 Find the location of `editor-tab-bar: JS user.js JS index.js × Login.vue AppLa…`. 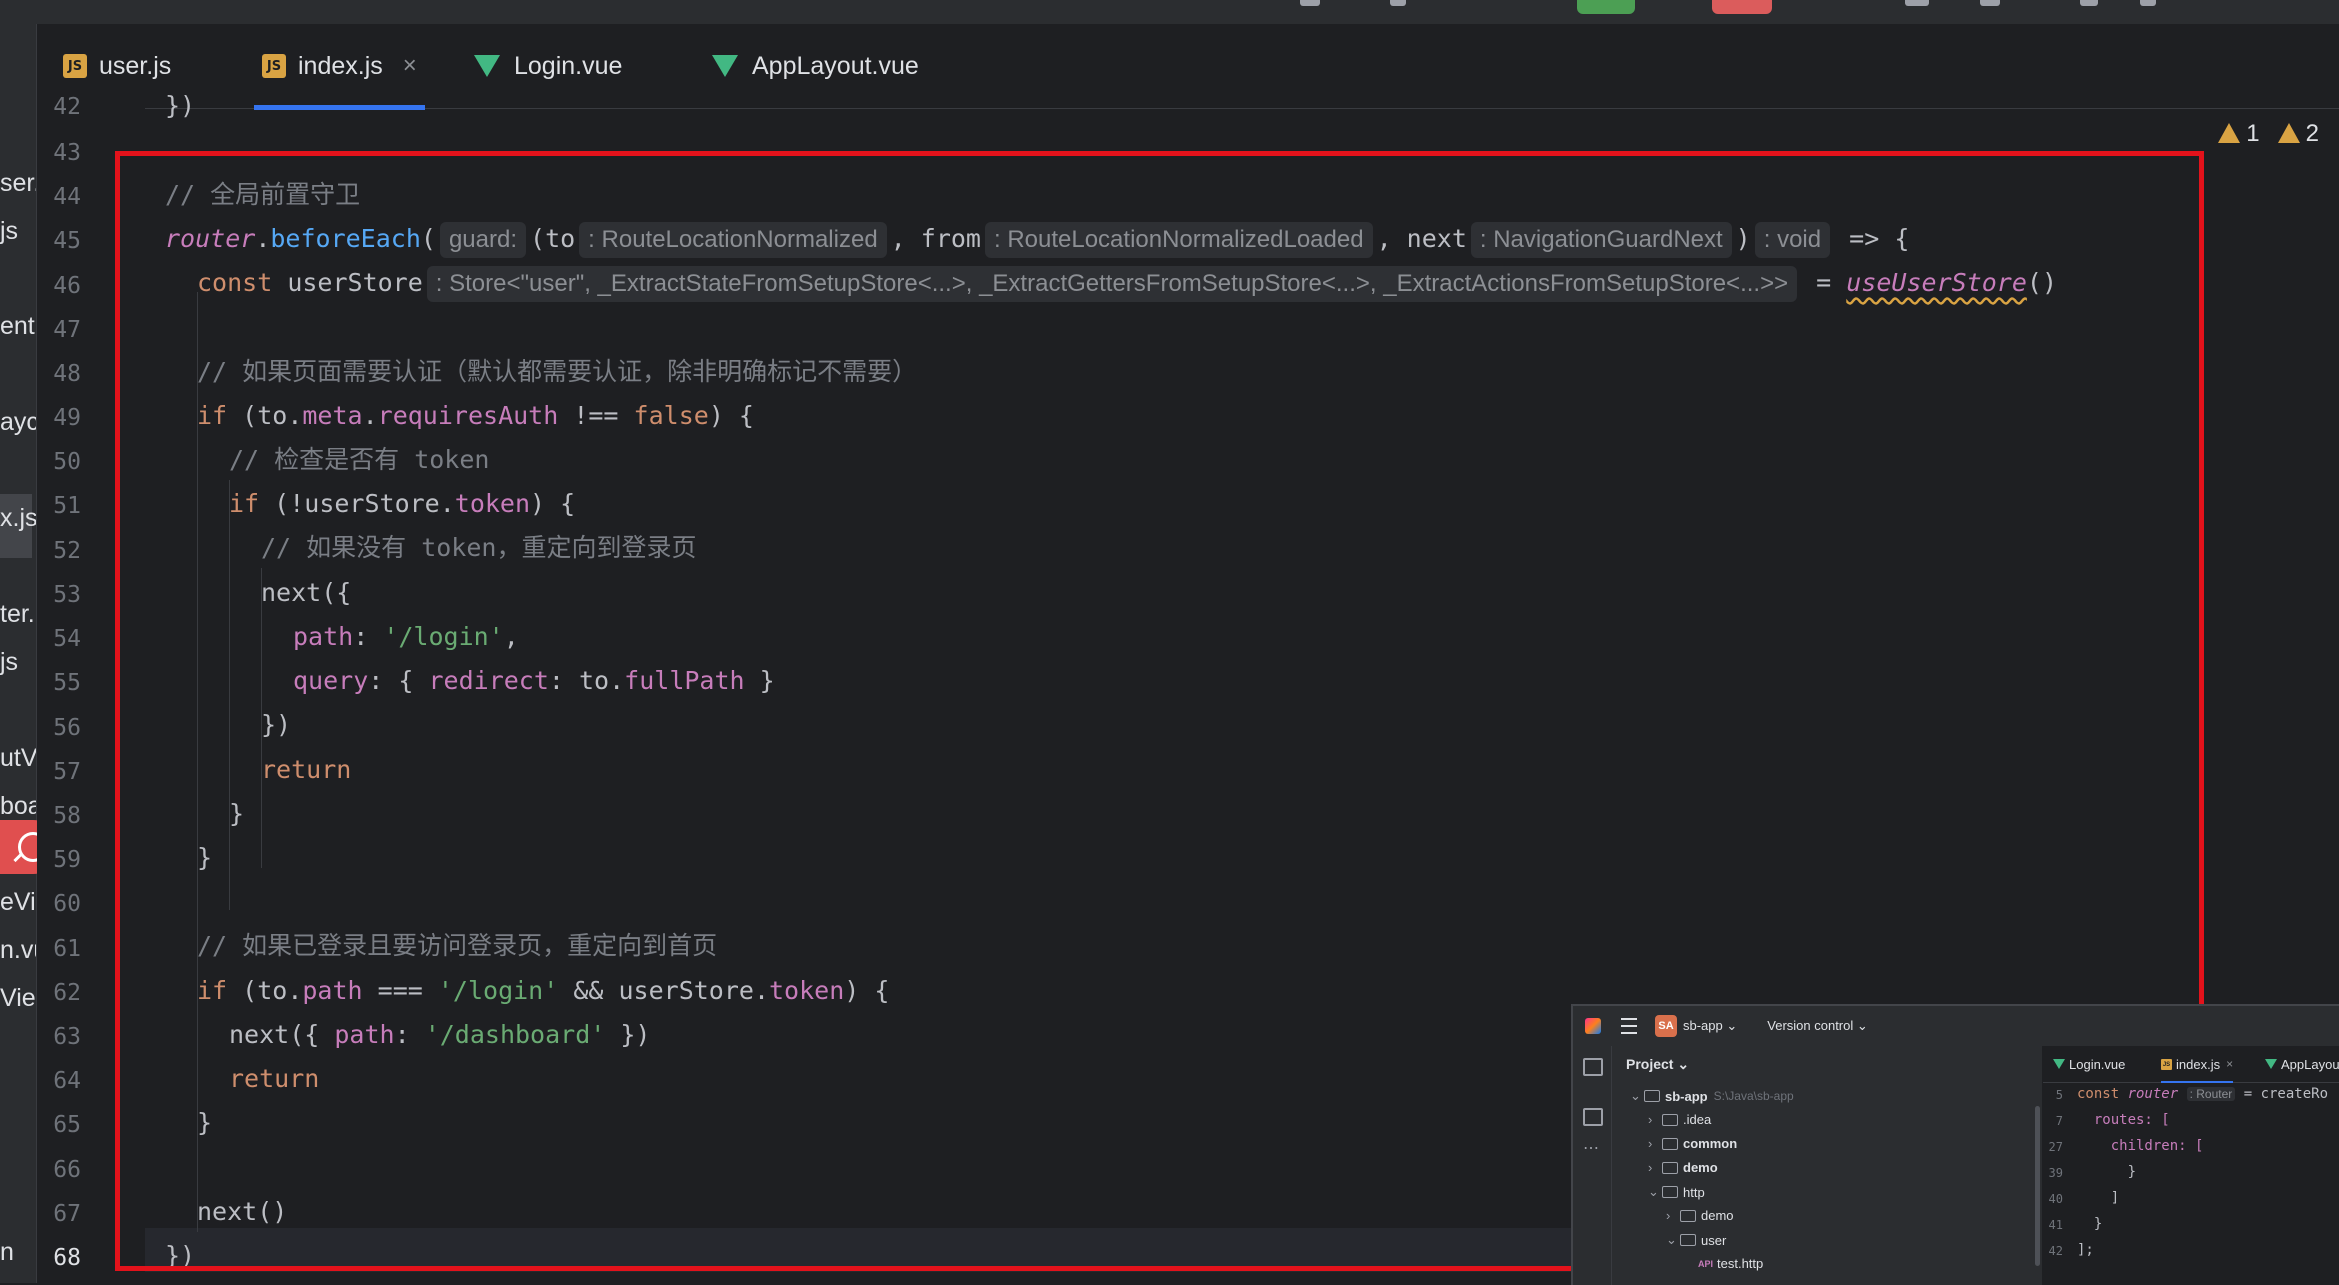

editor-tab-bar: JS user.js JS index.js × Login.vue AppLa… is located at coordinates (1188, 67).